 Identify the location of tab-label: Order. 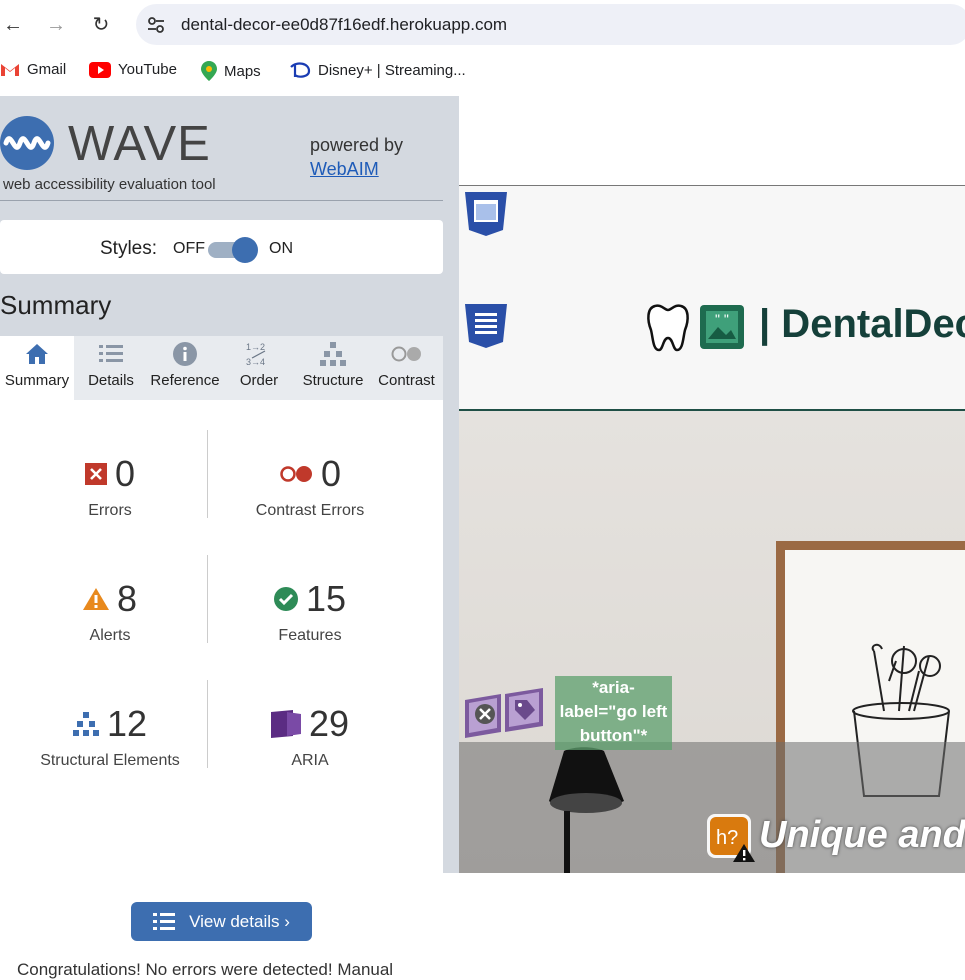
(259, 380).